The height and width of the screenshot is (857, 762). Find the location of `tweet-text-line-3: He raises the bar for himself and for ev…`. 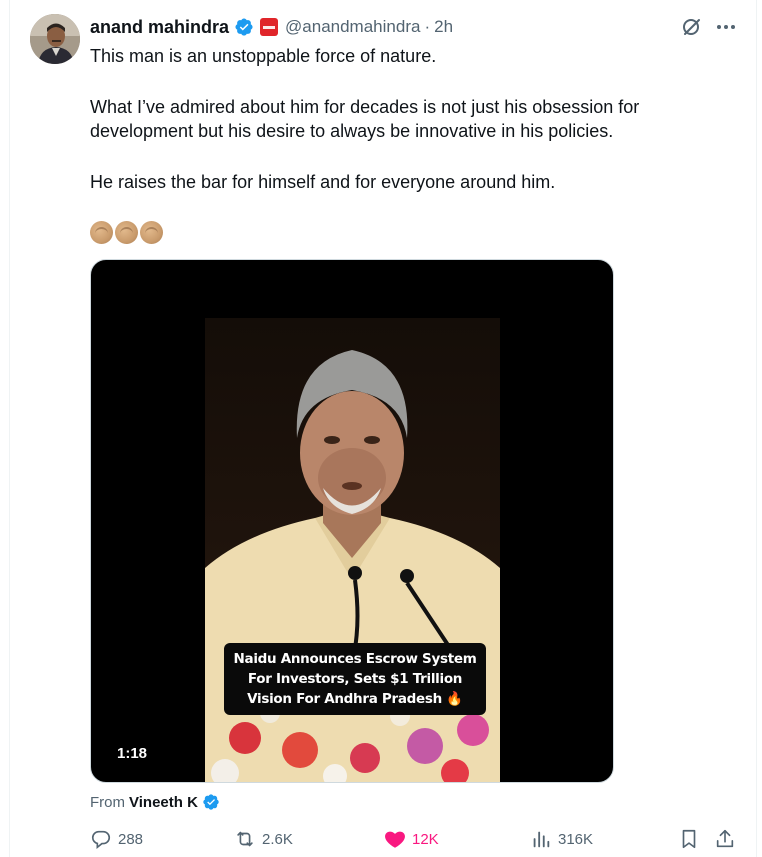

tweet-text-line-3: He raises the bar for himself and for ev… is located at coordinates (323, 182).